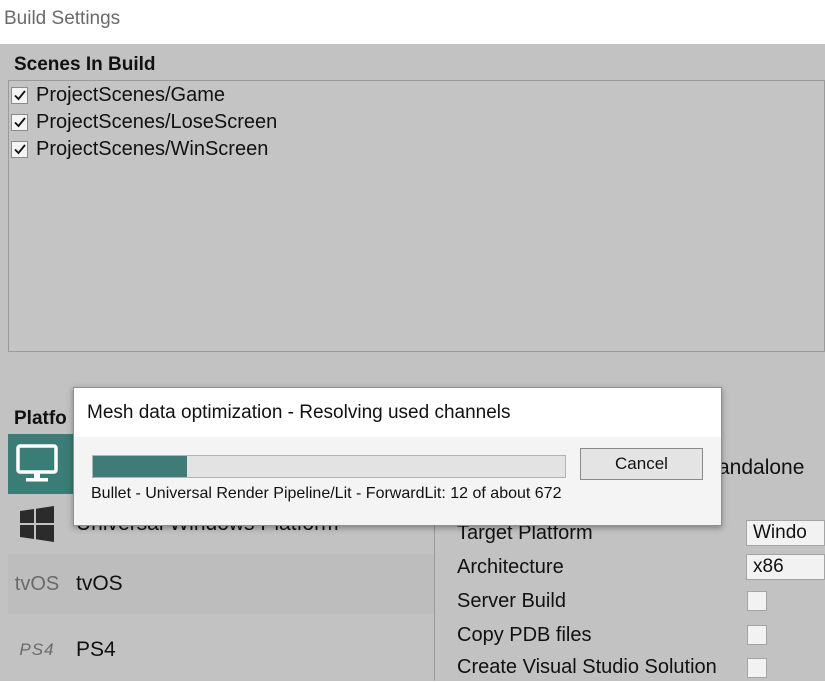 This screenshot has height=682, width=825. I want to click on tvos-logo-text: tvOS, so click(37, 583).